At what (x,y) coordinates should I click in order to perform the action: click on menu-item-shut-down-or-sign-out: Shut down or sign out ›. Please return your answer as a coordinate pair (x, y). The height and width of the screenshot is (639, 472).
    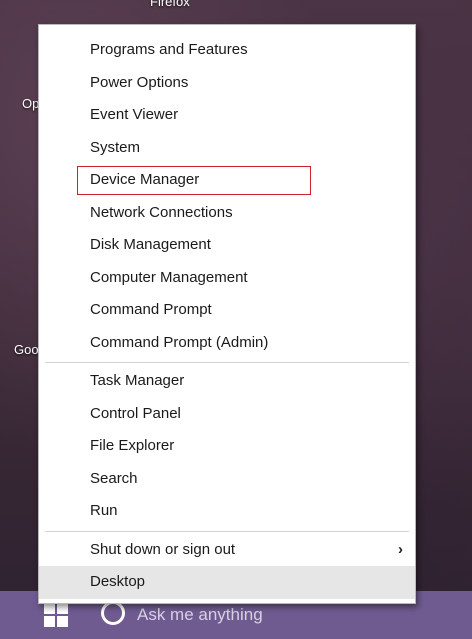
    Looking at the image, I should click on (227, 550).